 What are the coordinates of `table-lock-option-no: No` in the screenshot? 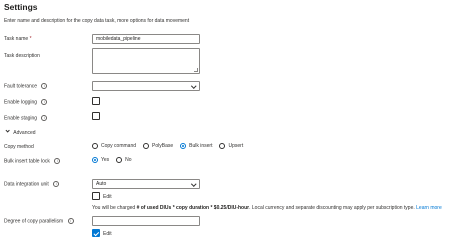 It's located at (124, 160).